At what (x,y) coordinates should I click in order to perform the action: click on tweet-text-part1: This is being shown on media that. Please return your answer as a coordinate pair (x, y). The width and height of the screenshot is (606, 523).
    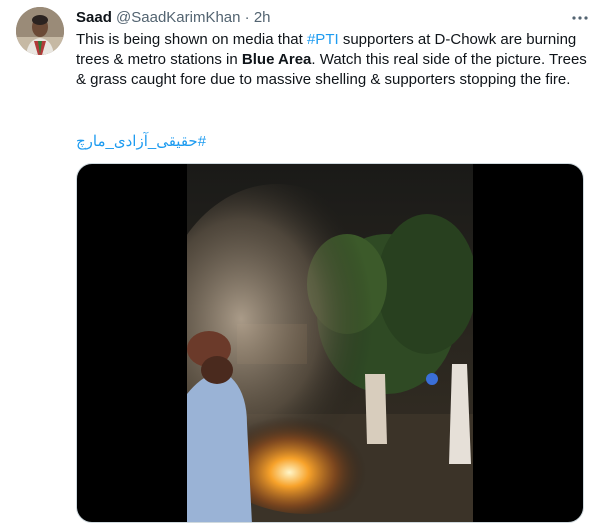
    Looking at the image, I should click on (191, 39).